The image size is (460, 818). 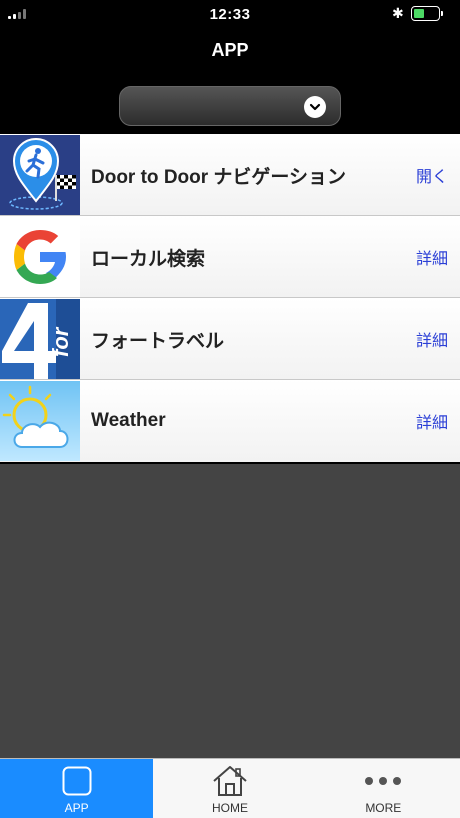 What do you see at coordinates (230, 781) in the screenshot?
I see `home-icon` at bounding box center [230, 781].